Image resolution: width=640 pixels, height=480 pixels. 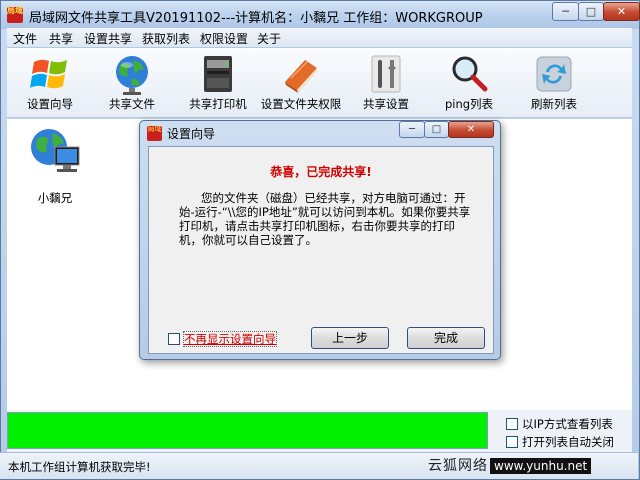 I want to click on dialog-minimize-button: ─, so click(x=412, y=129).